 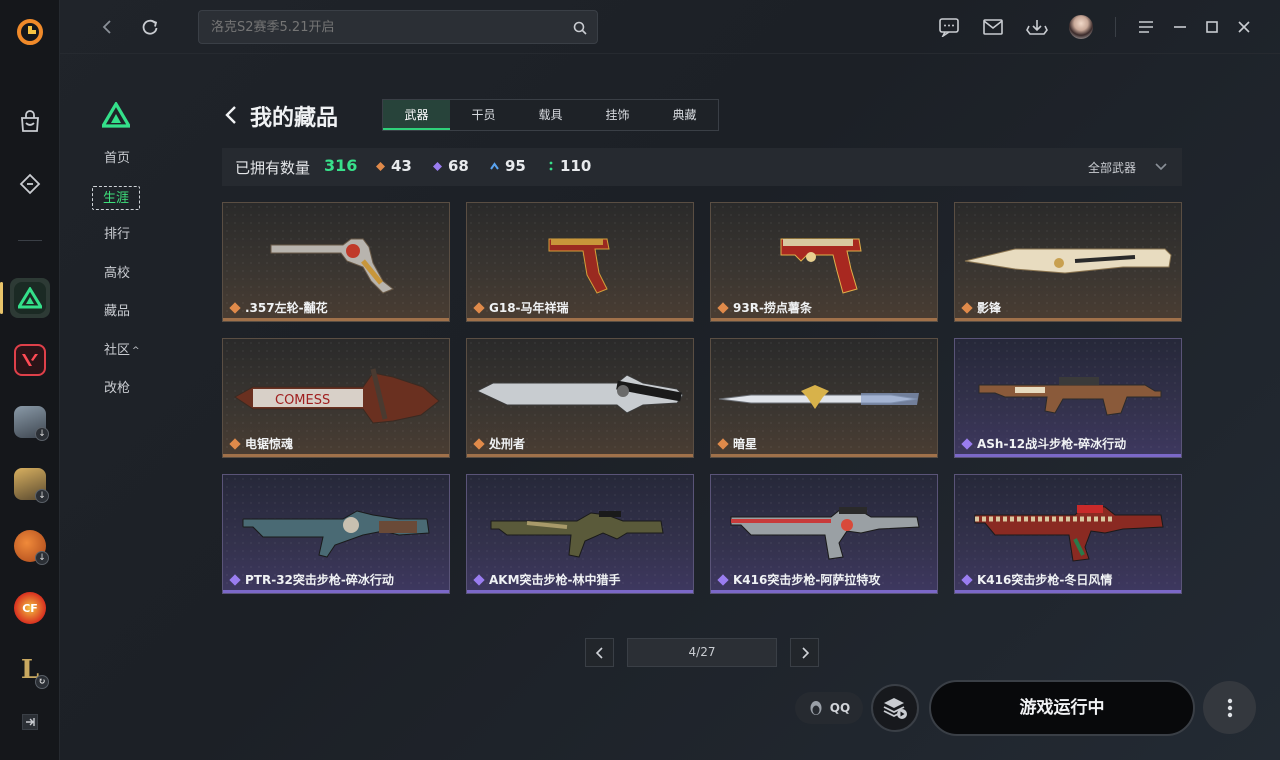 I want to click on valorant-style-game, so click(x=30, y=360).